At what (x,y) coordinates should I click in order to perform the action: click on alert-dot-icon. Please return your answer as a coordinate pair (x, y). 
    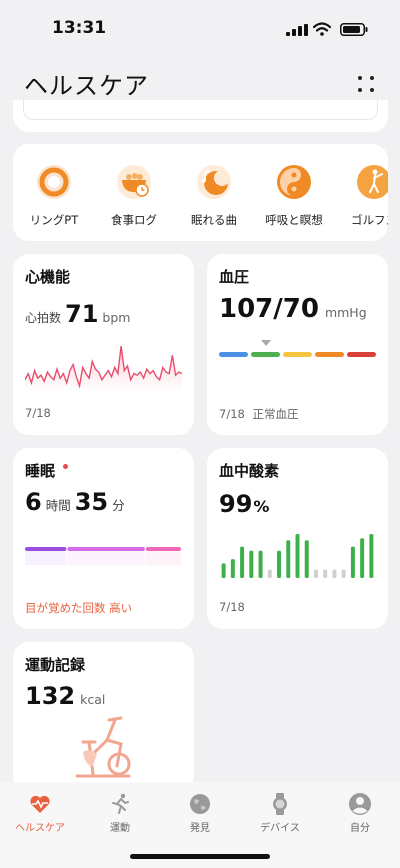
    Looking at the image, I should click on (66, 466).